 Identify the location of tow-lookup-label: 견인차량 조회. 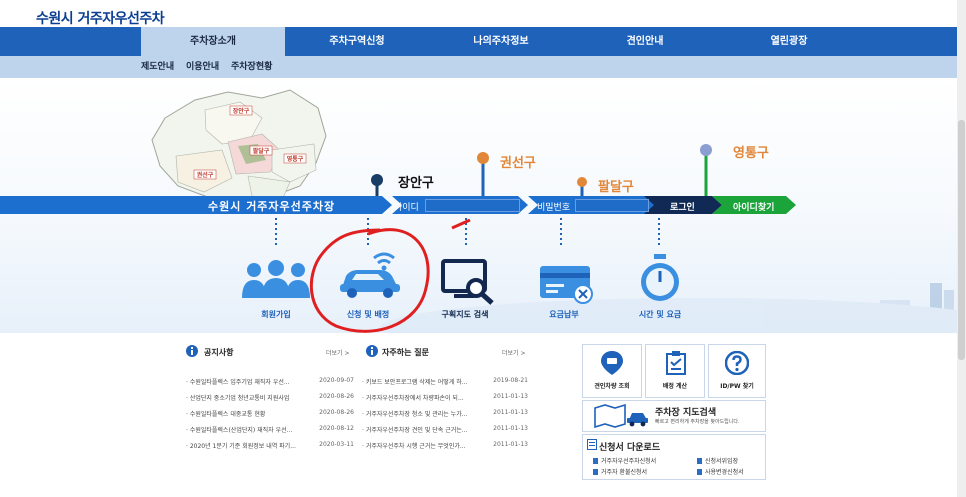
(612, 386).